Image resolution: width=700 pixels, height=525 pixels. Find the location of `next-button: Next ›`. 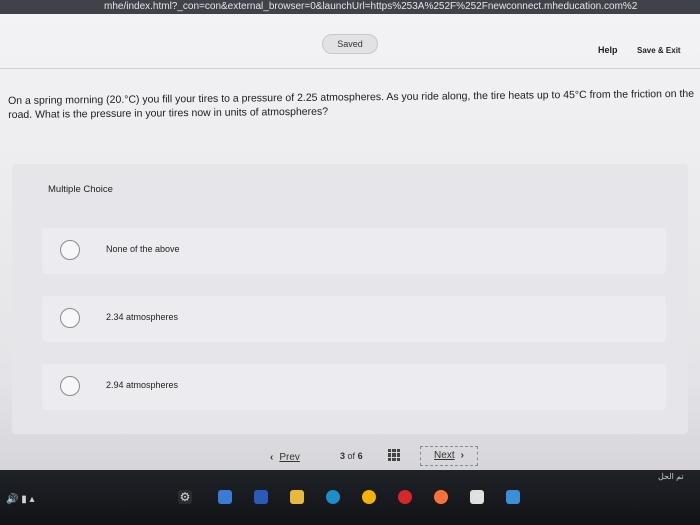

next-button: Next › is located at coordinates (449, 456).